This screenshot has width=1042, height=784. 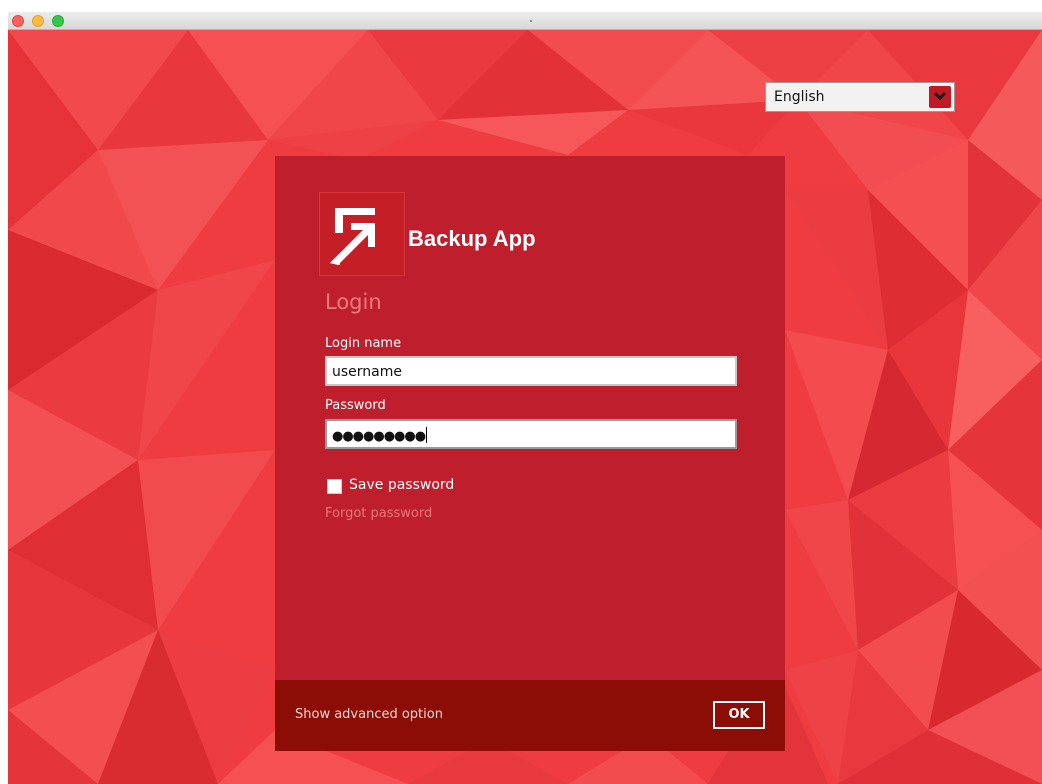 I want to click on maximize-window-button, so click(x=58, y=21).